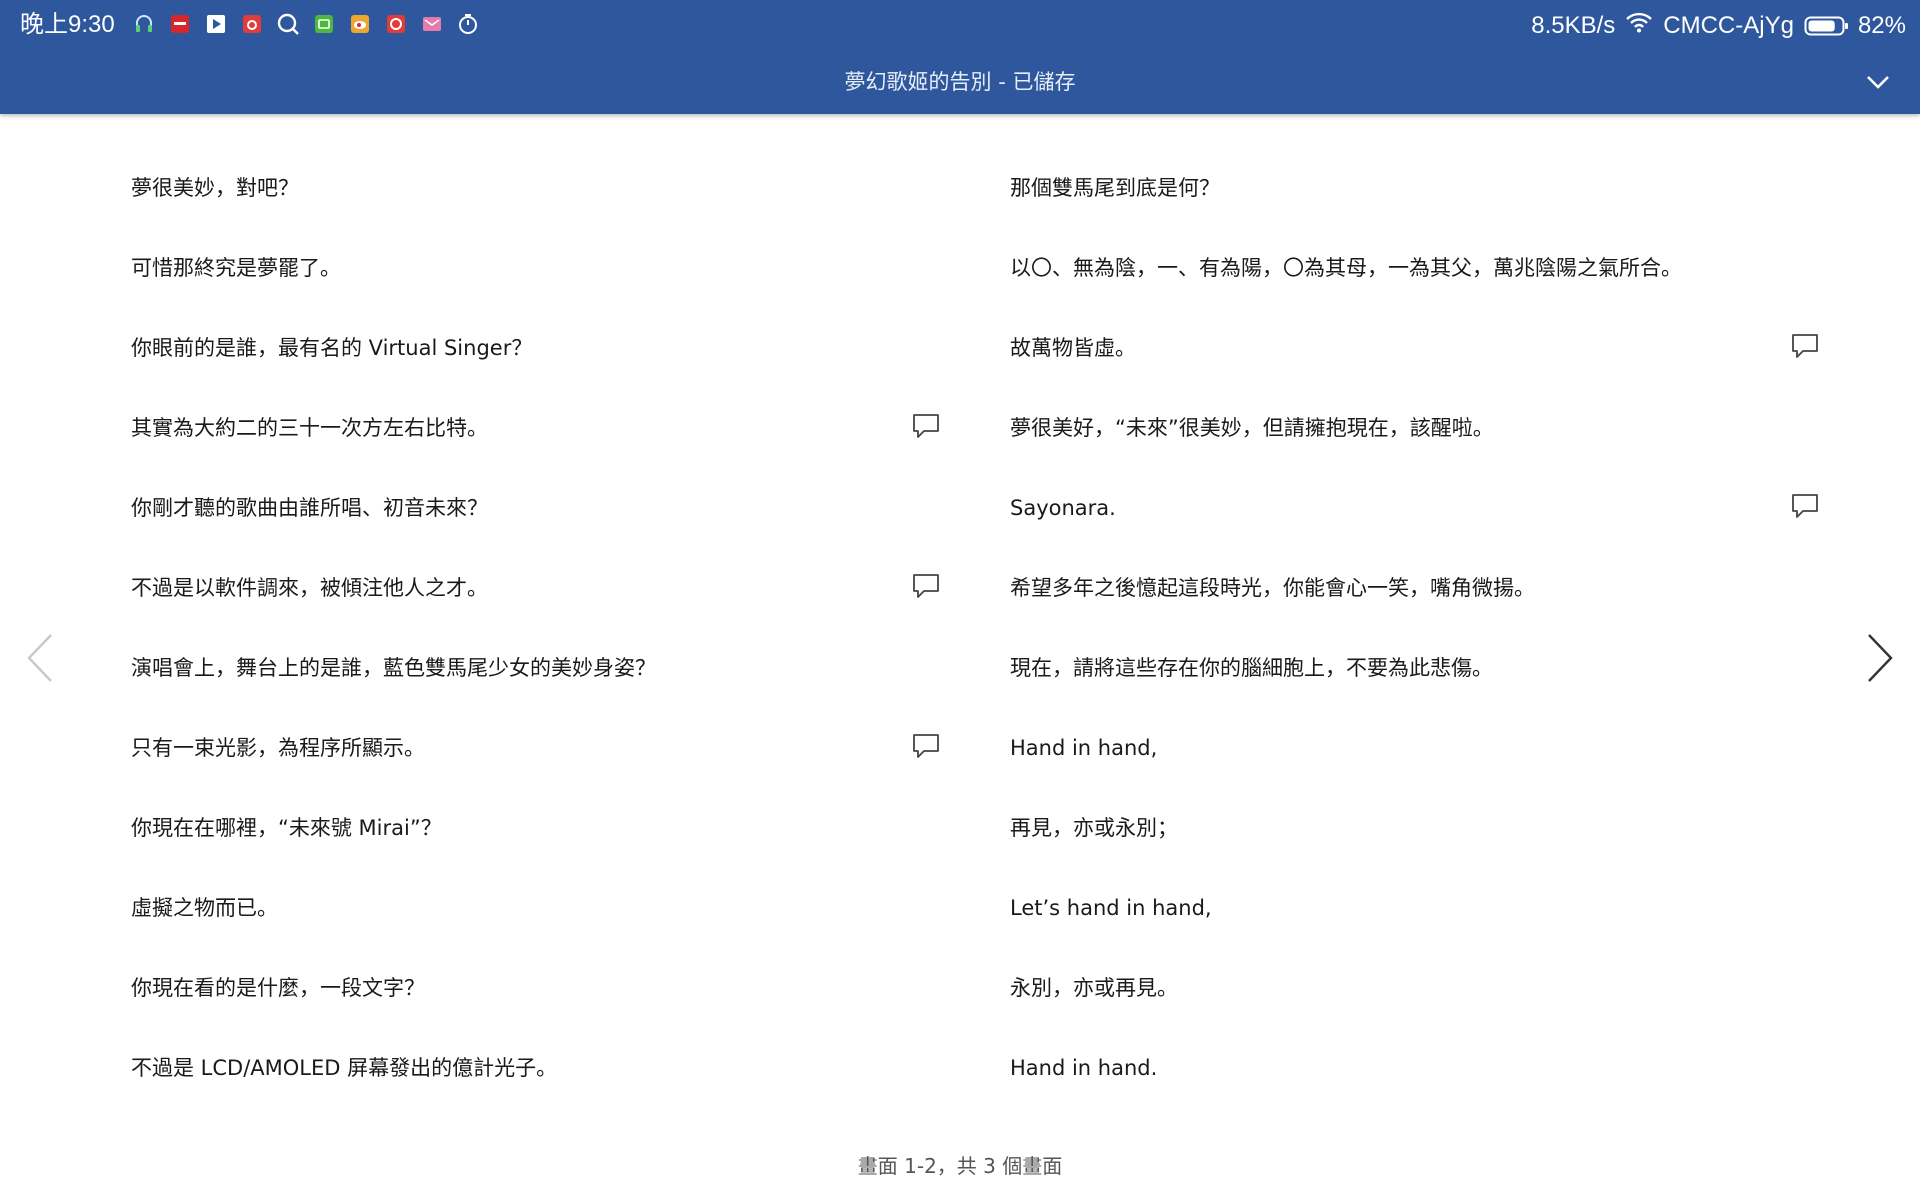 This screenshot has width=1920, height=1200. Describe the element at coordinates (1420, 364) in the screenshot. I see `text-line: 故萬物皆虛。` at that location.